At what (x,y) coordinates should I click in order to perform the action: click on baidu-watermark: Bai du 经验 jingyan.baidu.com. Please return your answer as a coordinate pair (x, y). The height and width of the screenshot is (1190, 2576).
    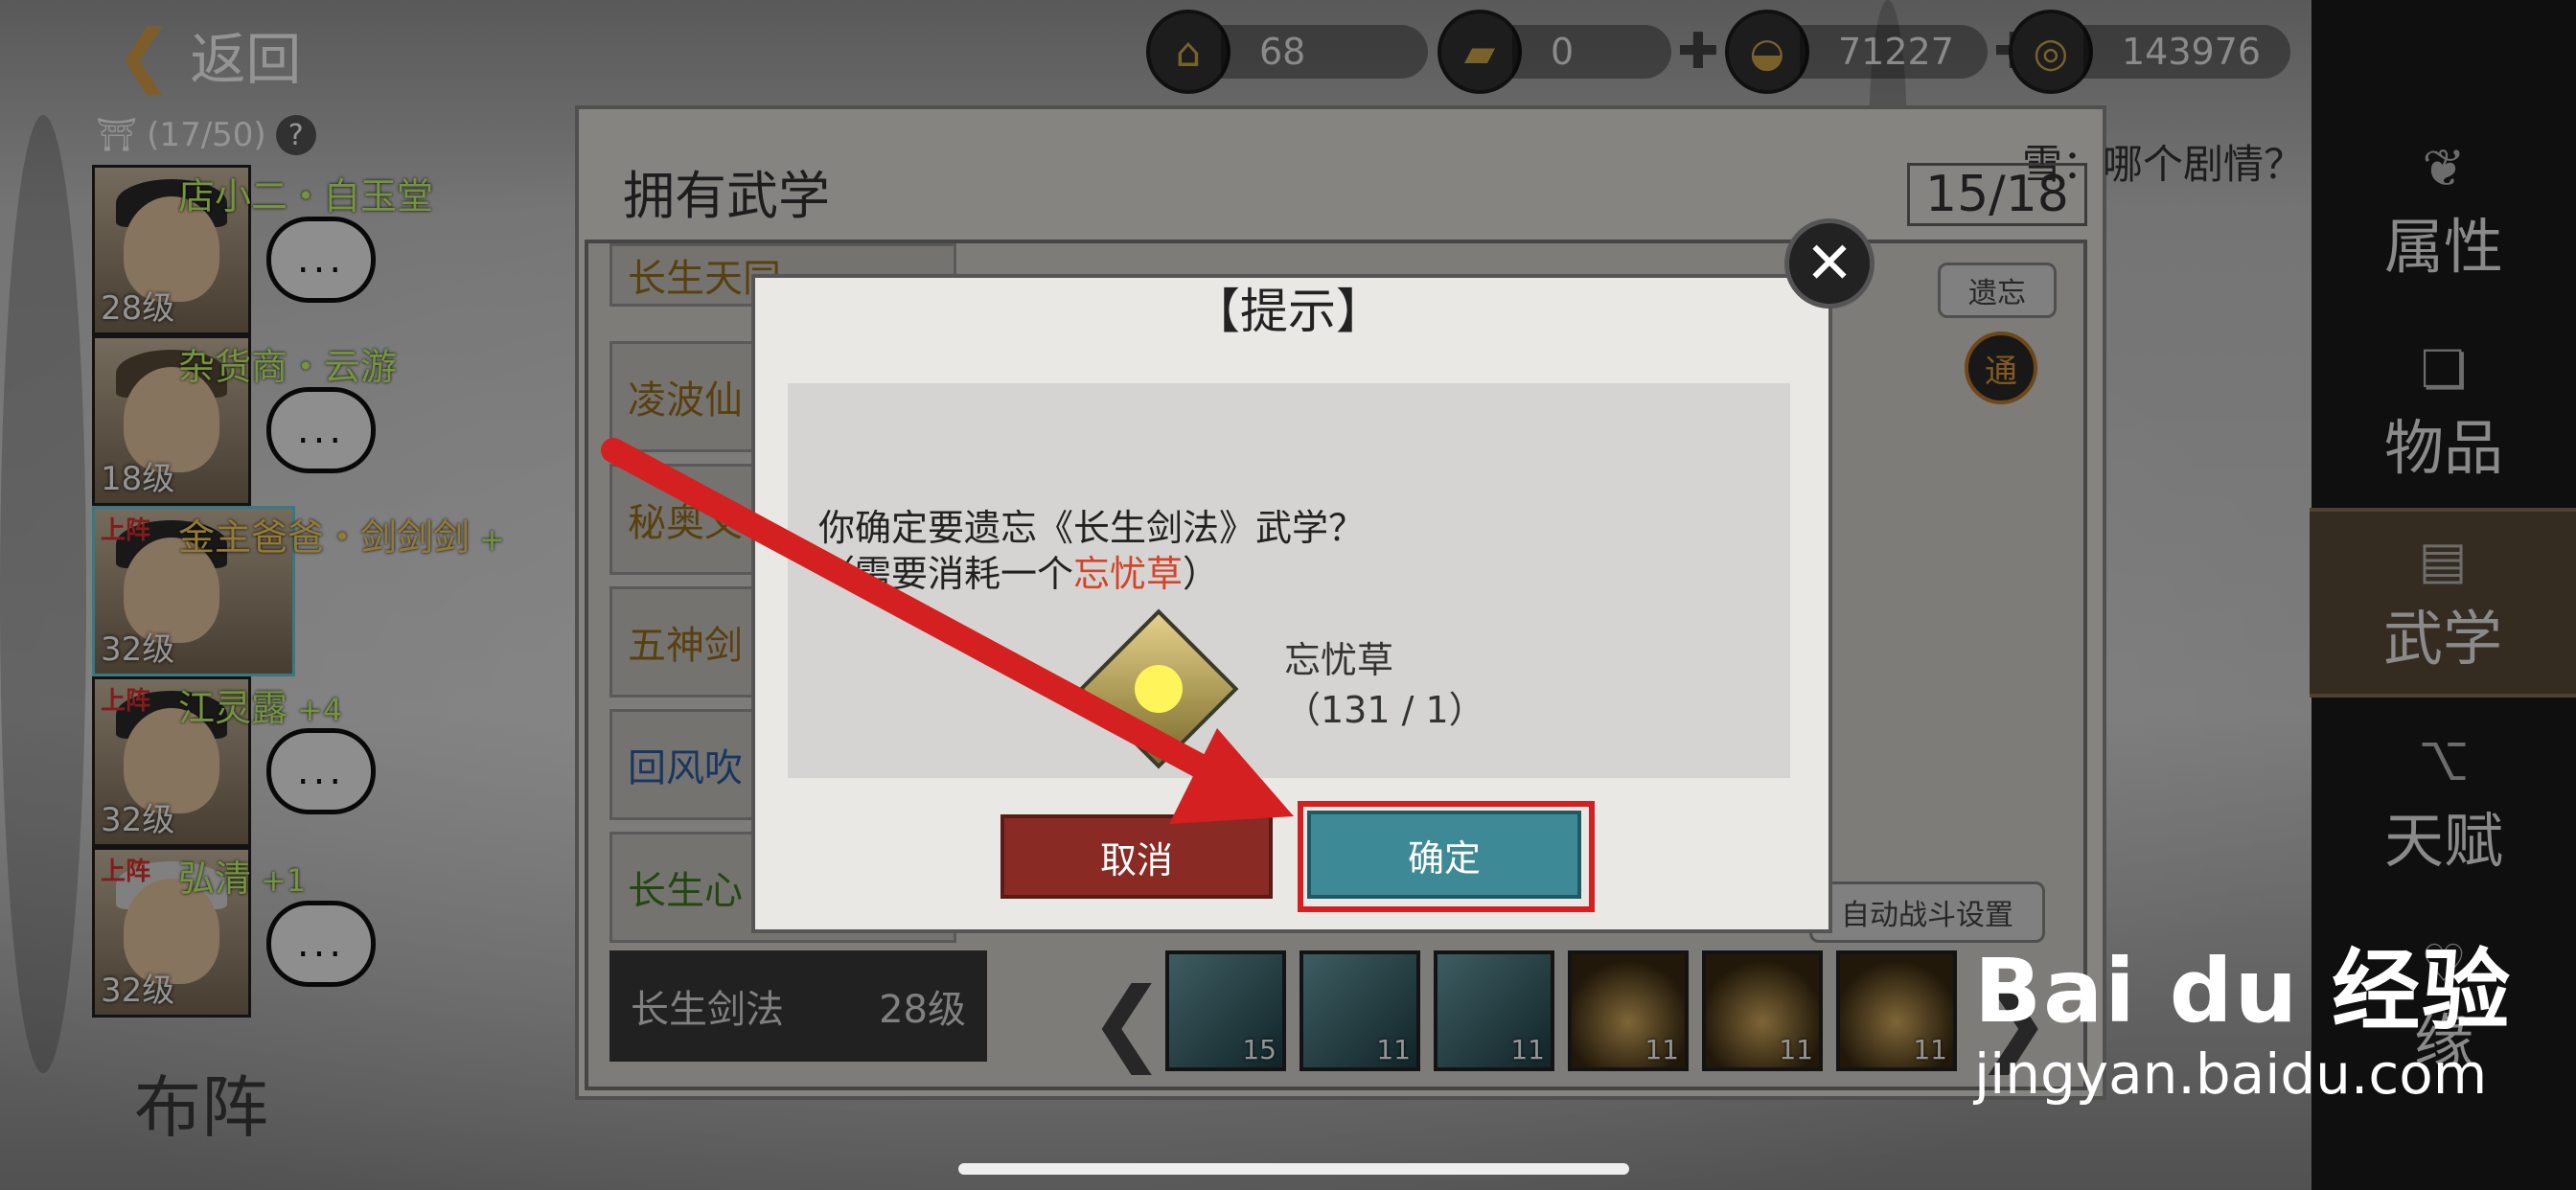
    Looking at the image, I should click on (2243, 1014).